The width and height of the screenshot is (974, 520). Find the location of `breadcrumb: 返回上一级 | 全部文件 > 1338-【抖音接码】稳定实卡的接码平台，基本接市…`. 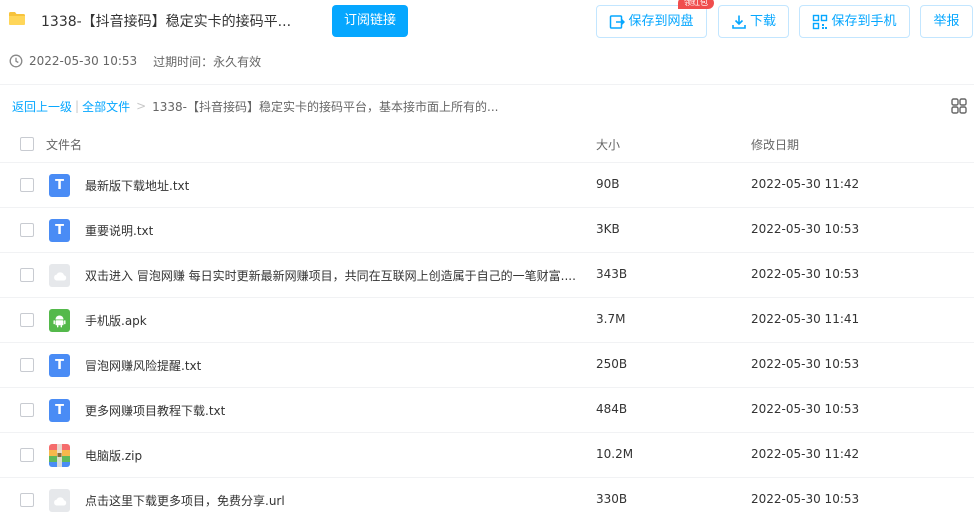

breadcrumb: 返回上一级 | 全部文件 > 1338-【抖音接码】稳定实卡的接码平台，基本接市… is located at coordinates (255, 106).